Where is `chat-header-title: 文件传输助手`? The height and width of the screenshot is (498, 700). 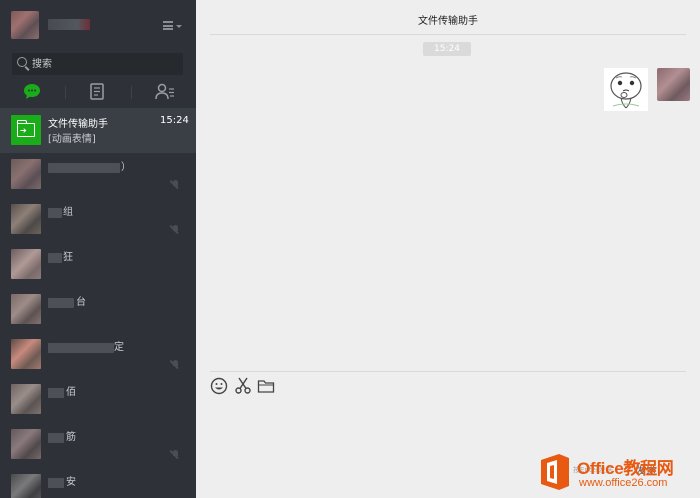
chat-header-title: 文件传输助手 is located at coordinates (448, 21).